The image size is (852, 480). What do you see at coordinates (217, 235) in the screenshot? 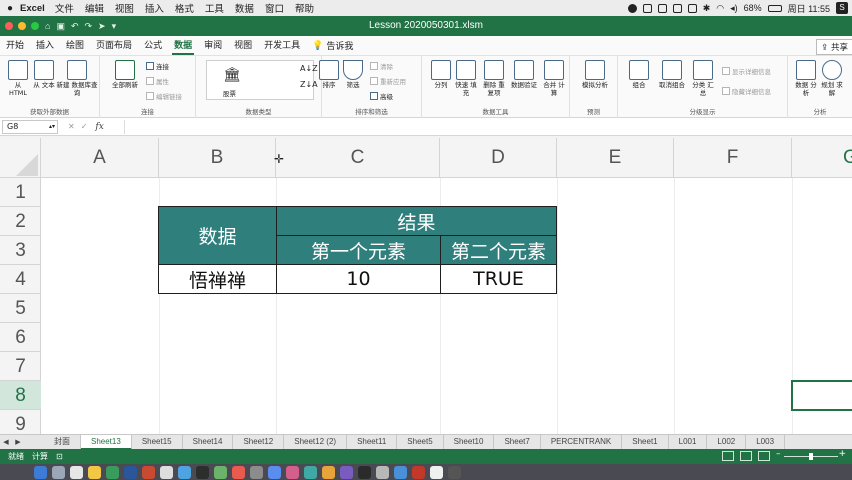
I see `cell-b2-header-data: 数据` at bounding box center [217, 235].